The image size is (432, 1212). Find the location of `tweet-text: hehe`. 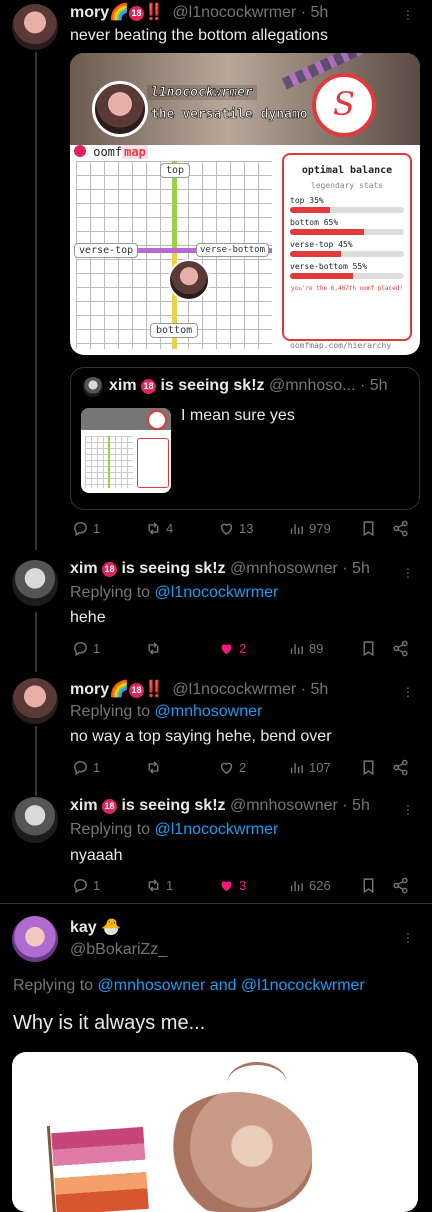

tweet-text: hehe is located at coordinates (88, 617).